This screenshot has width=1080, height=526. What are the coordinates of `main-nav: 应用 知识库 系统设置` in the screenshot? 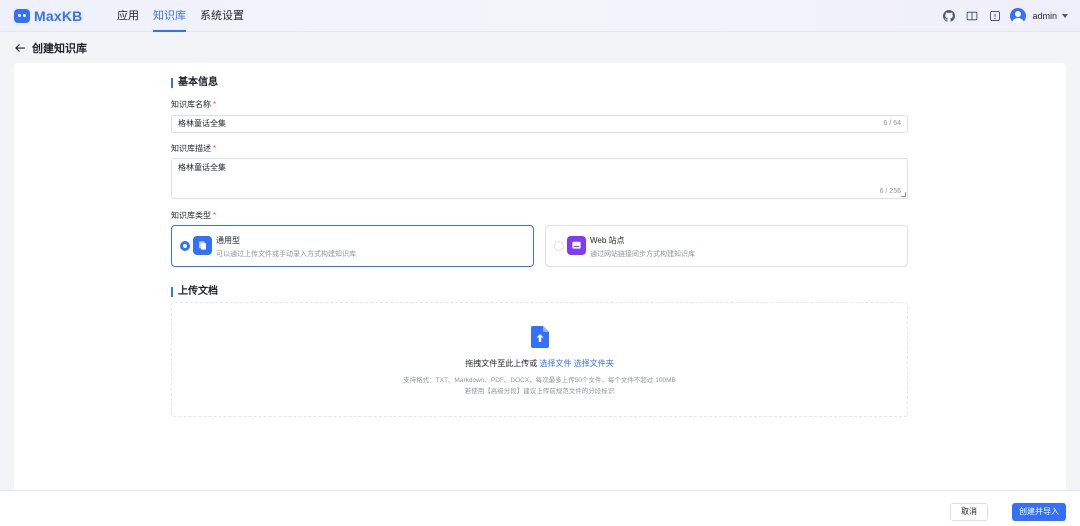 It's located at (180, 16).